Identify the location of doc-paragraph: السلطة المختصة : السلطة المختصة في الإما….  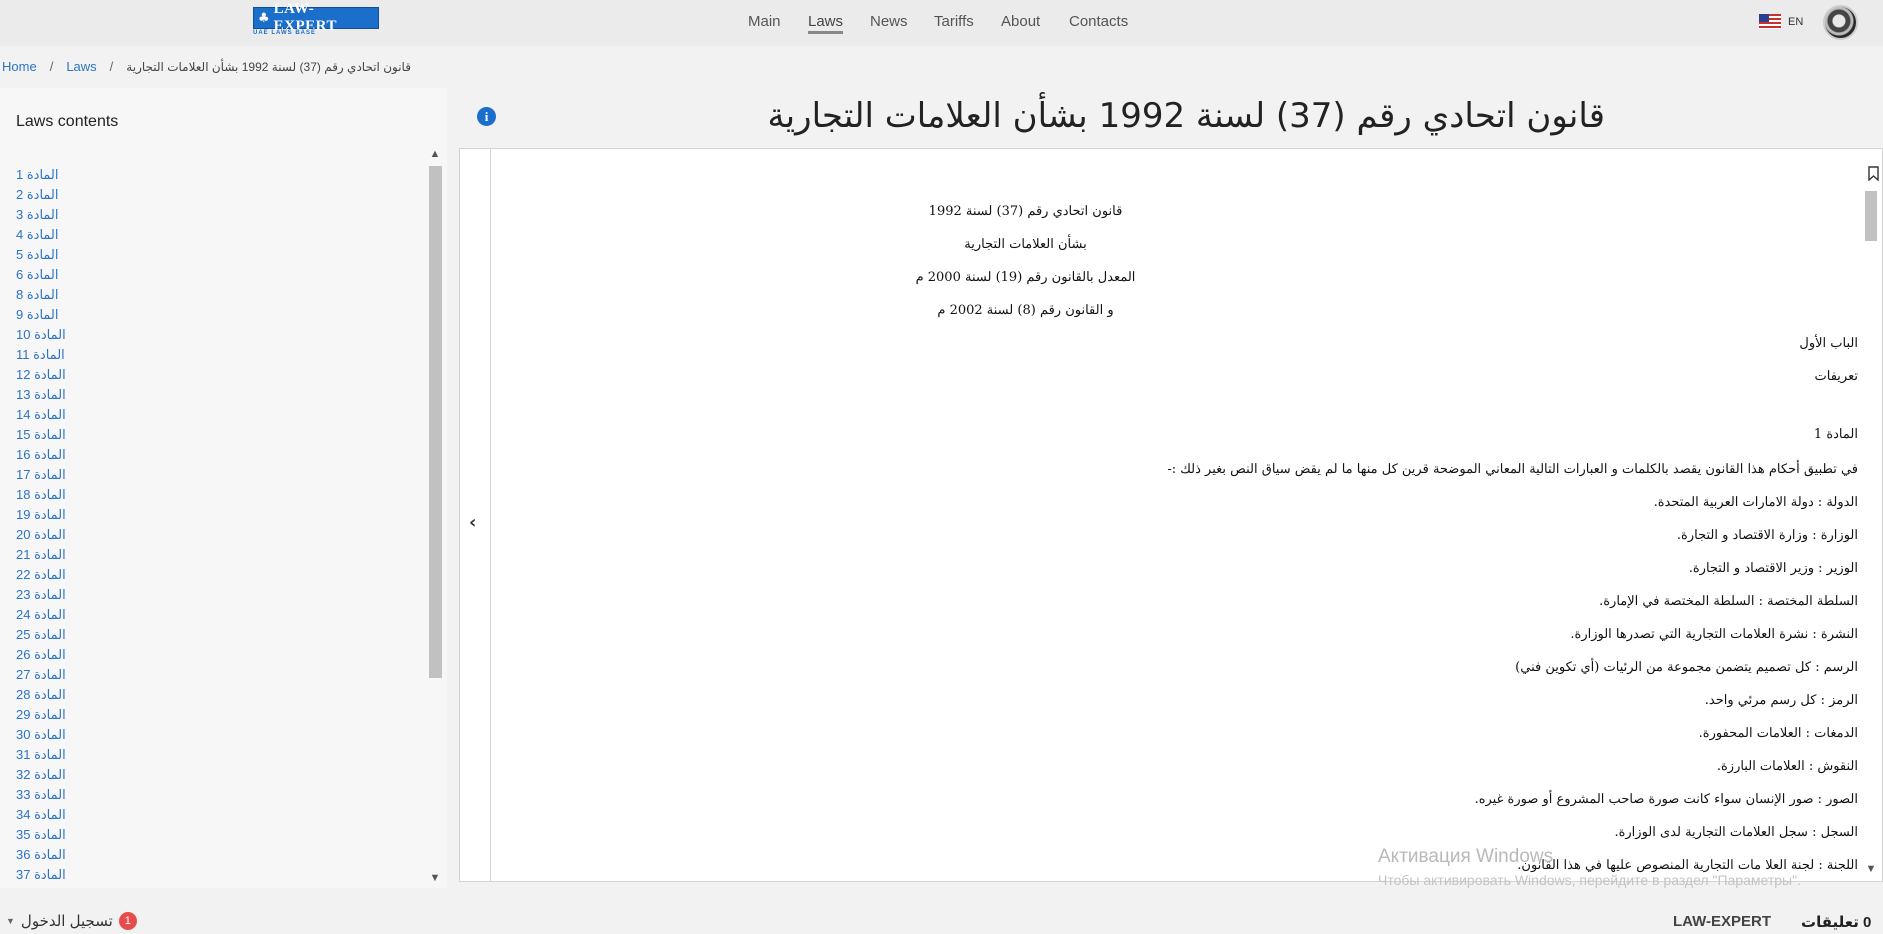
(1728, 601).